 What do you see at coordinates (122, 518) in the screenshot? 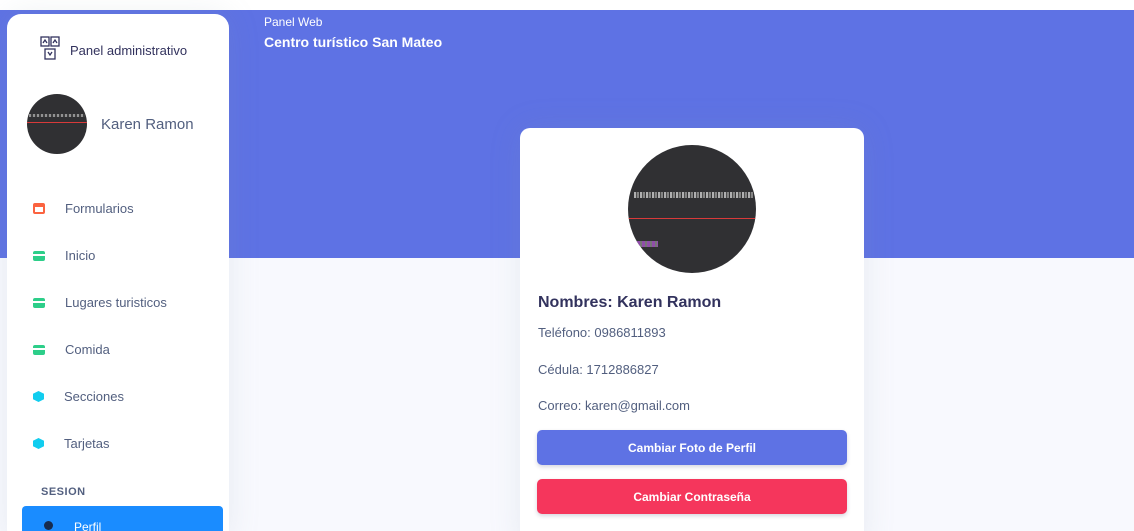
I see `sidebar-item-perfil: Perfil` at bounding box center [122, 518].